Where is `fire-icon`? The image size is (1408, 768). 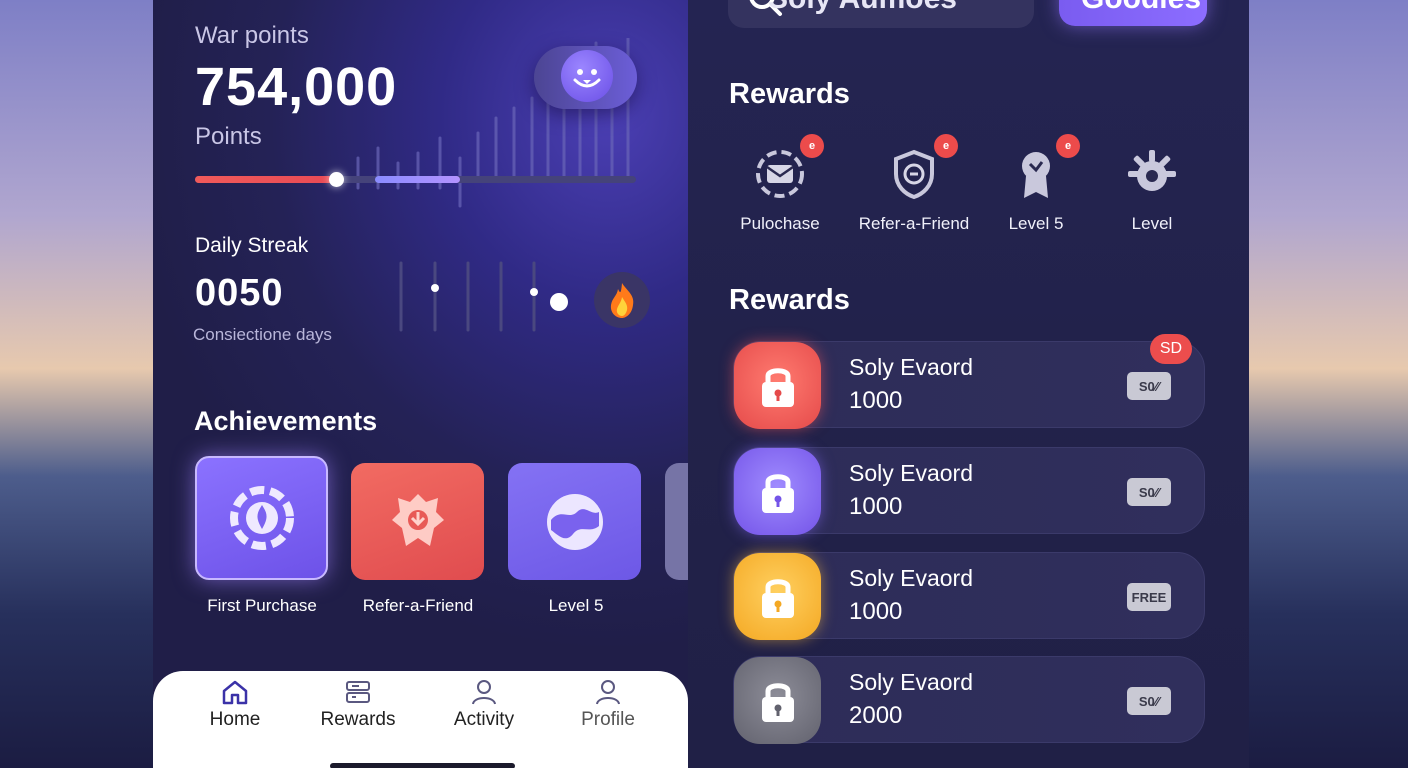 fire-icon is located at coordinates (622, 300).